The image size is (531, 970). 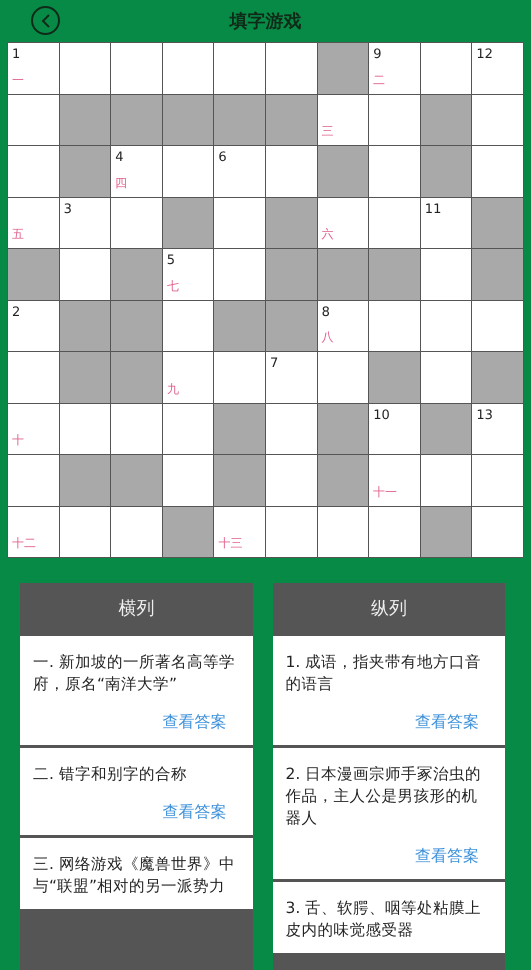 What do you see at coordinates (394, 429) in the screenshot?
I see `crossword-cell: 10` at bounding box center [394, 429].